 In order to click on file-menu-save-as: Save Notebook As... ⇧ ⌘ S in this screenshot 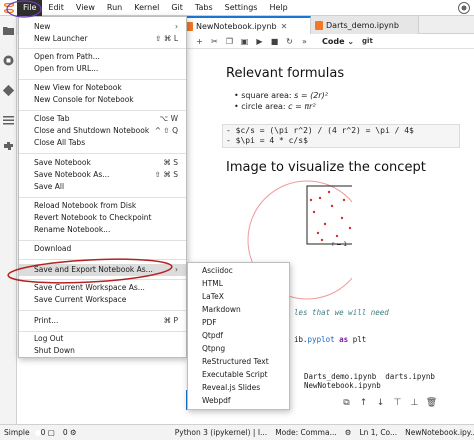, I will do `click(102, 175)`.